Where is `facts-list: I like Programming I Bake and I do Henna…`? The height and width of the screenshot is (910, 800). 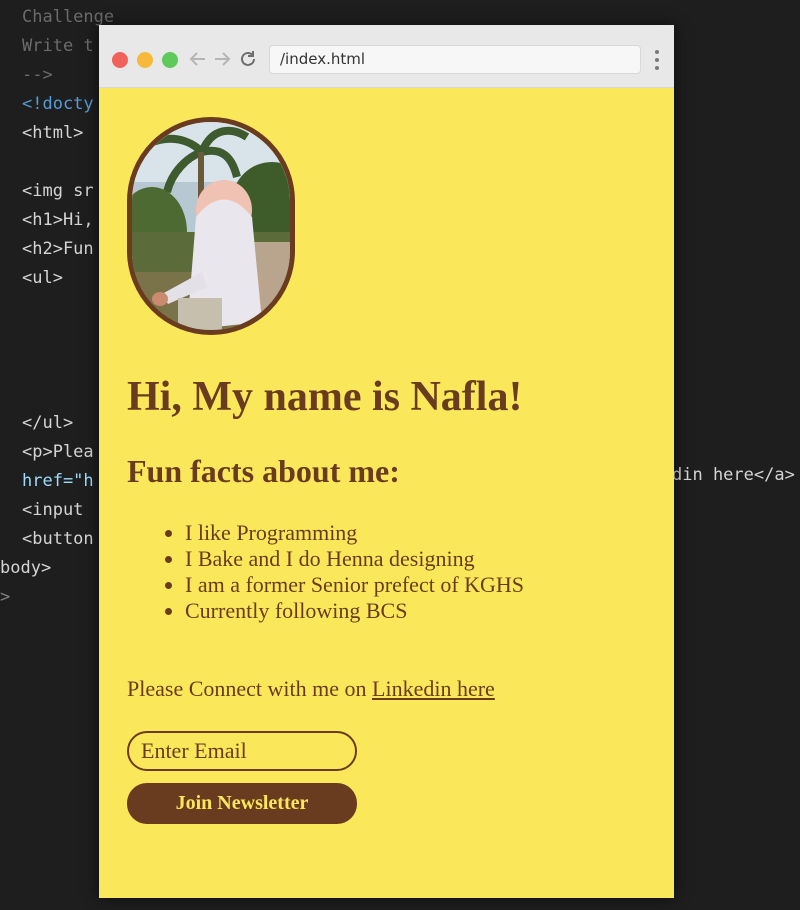 facts-list: I like Programming I Bake and I do Henna… is located at coordinates (354, 572).